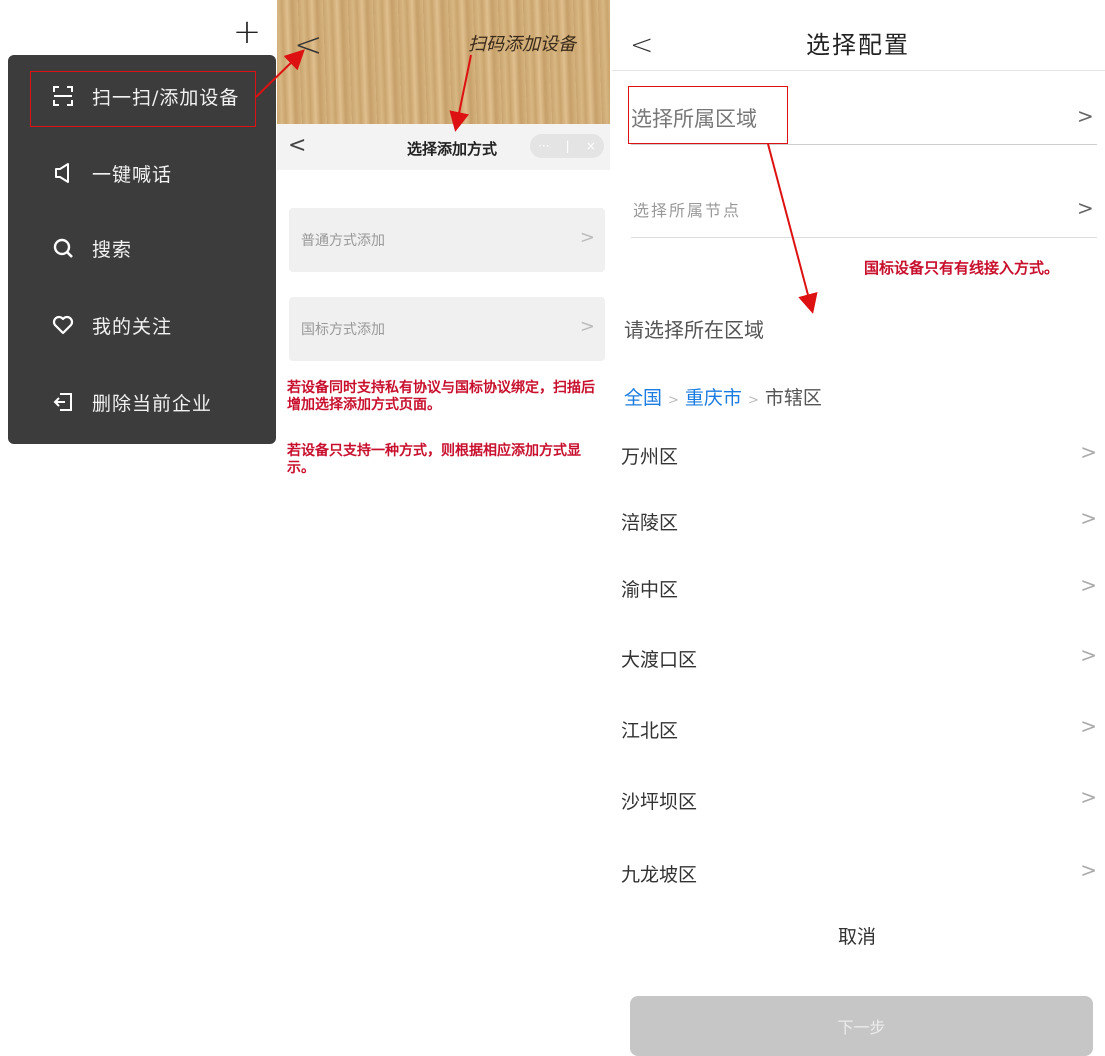 The width and height of the screenshot is (1105, 1056). Describe the element at coordinates (792, 228) in the screenshot. I see `arrow-to-region` at that location.